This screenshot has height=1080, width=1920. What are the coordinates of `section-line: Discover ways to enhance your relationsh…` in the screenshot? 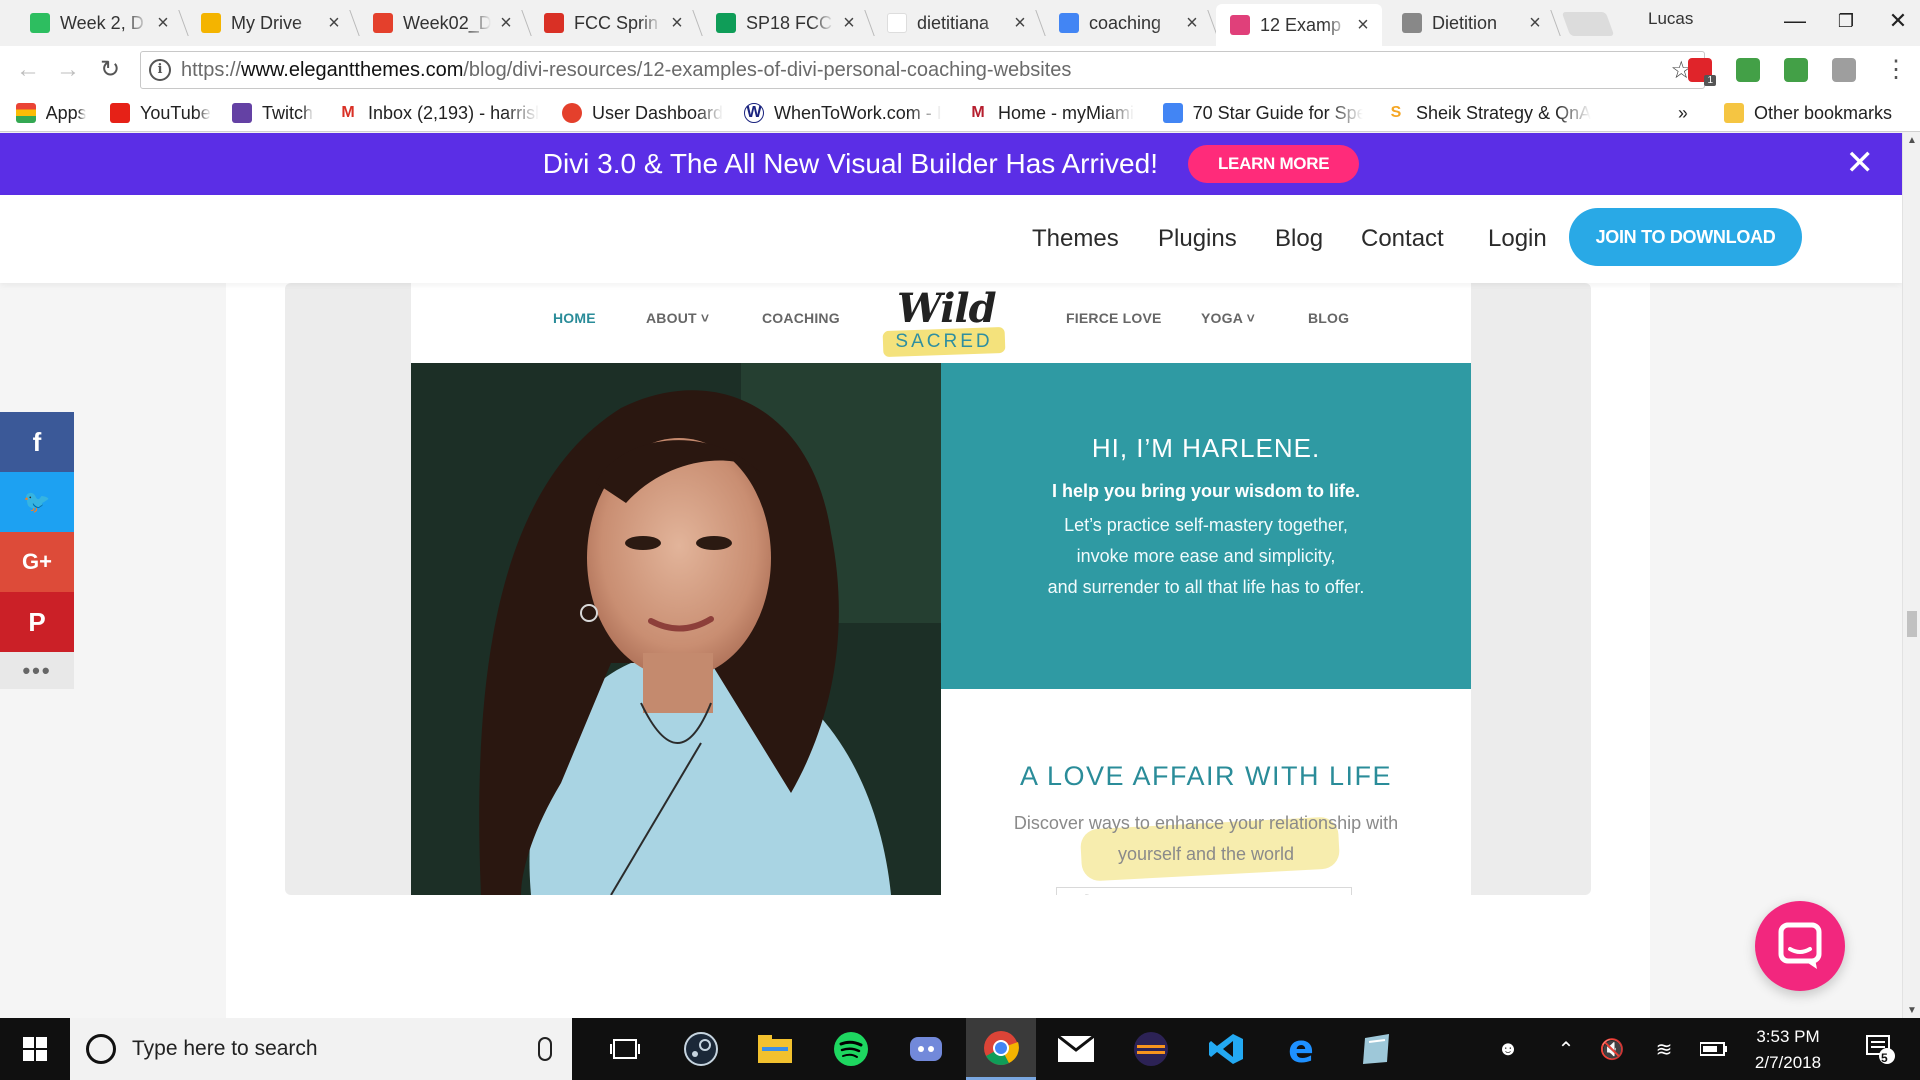 It's located at (1206, 823).